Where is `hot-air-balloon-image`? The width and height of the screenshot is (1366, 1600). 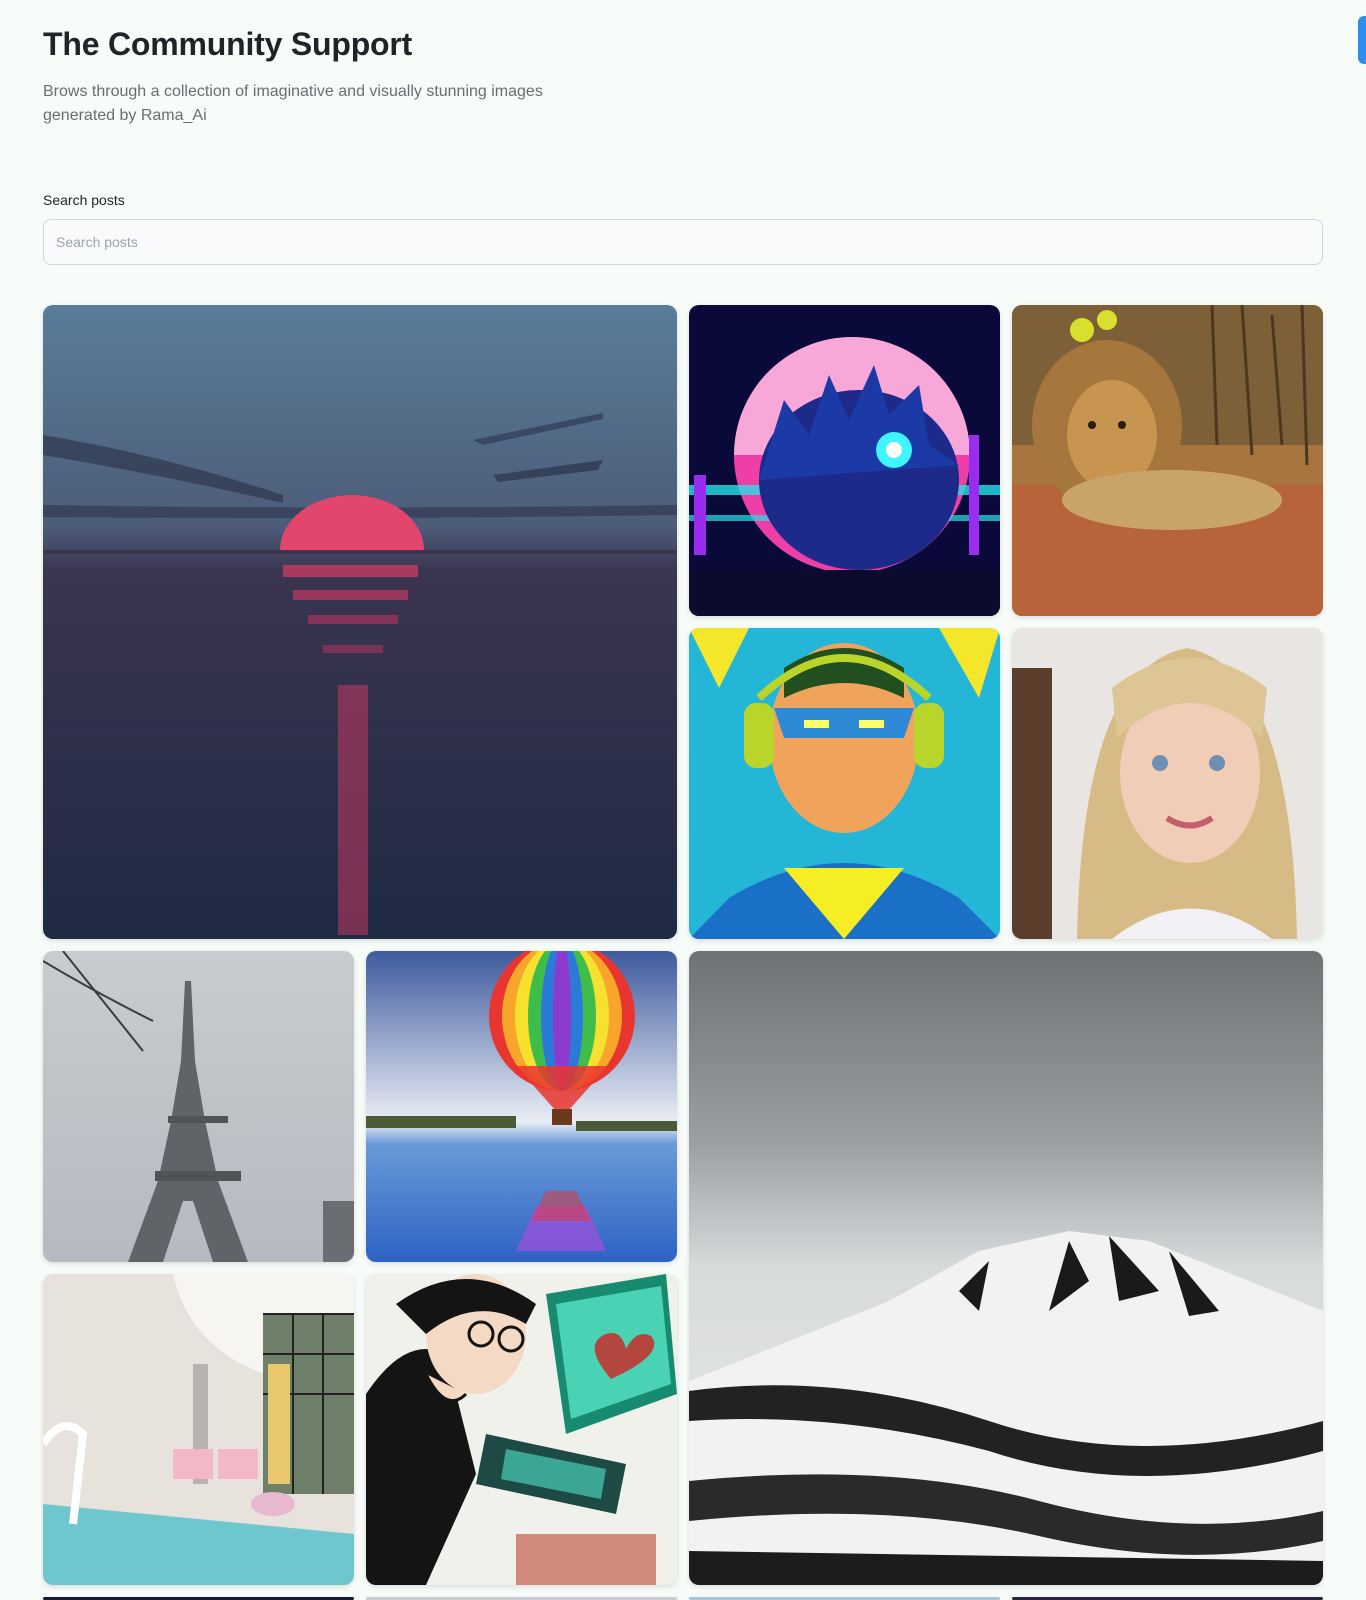
hot-air-balloon-image is located at coordinates (521, 1106).